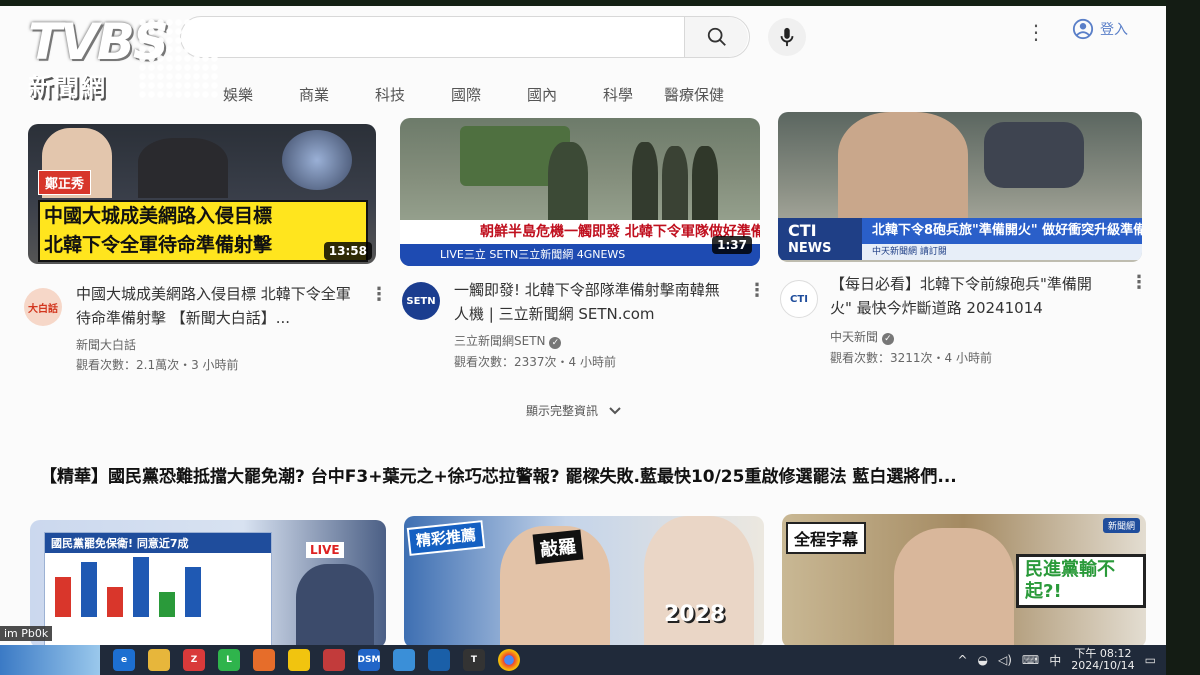 The width and height of the screenshot is (1200, 675). What do you see at coordinates (1114, 30) in the screenshot?
I see `signin-label: 登入` at bounding box center [1114, 30].